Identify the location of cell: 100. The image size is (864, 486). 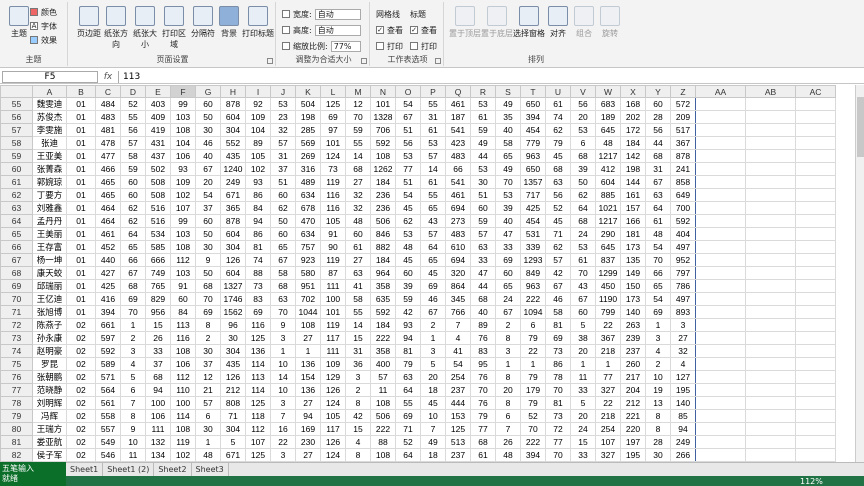
(183, 403).